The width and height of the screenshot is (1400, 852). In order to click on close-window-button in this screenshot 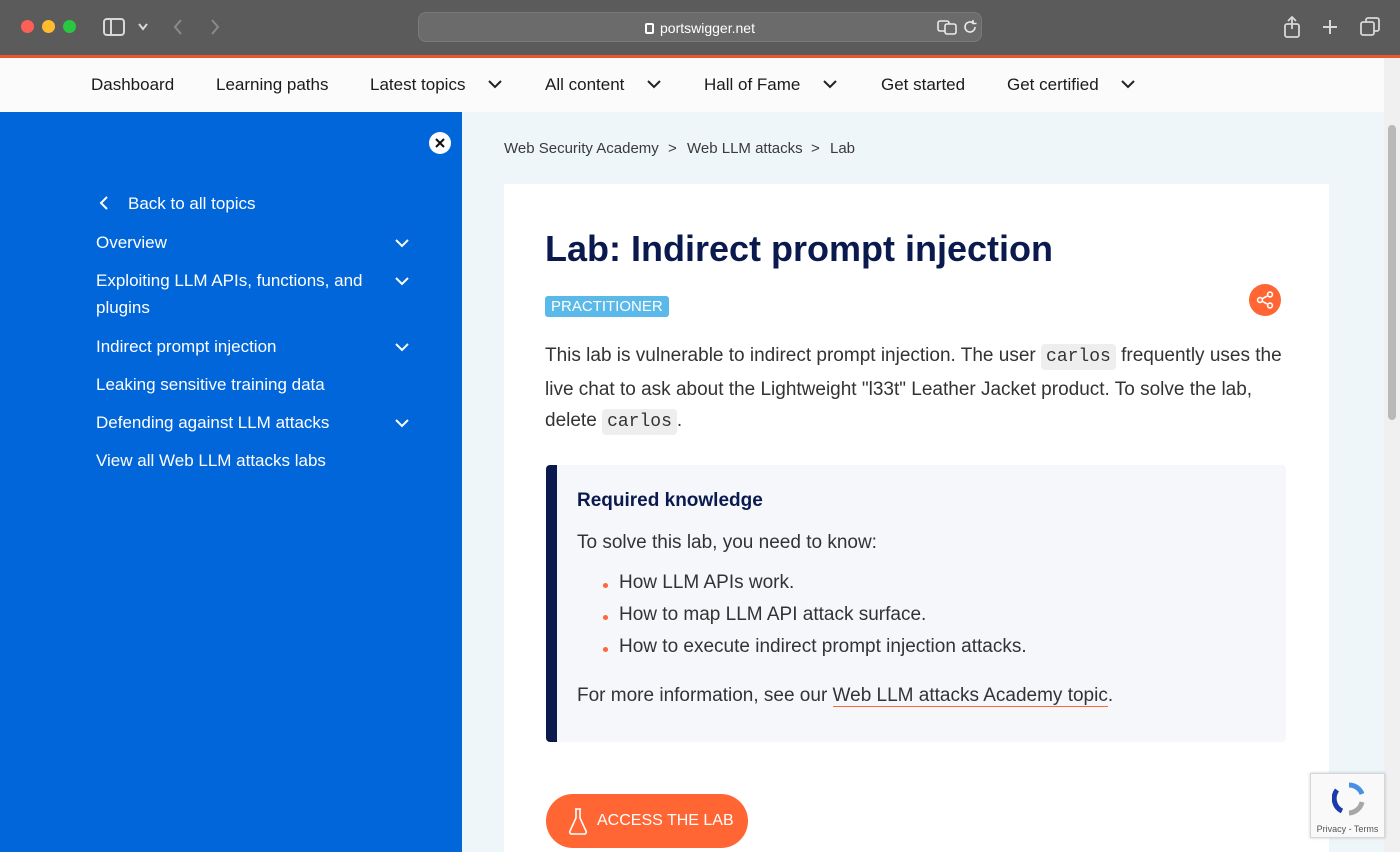, I will do `click(27, 26)`.